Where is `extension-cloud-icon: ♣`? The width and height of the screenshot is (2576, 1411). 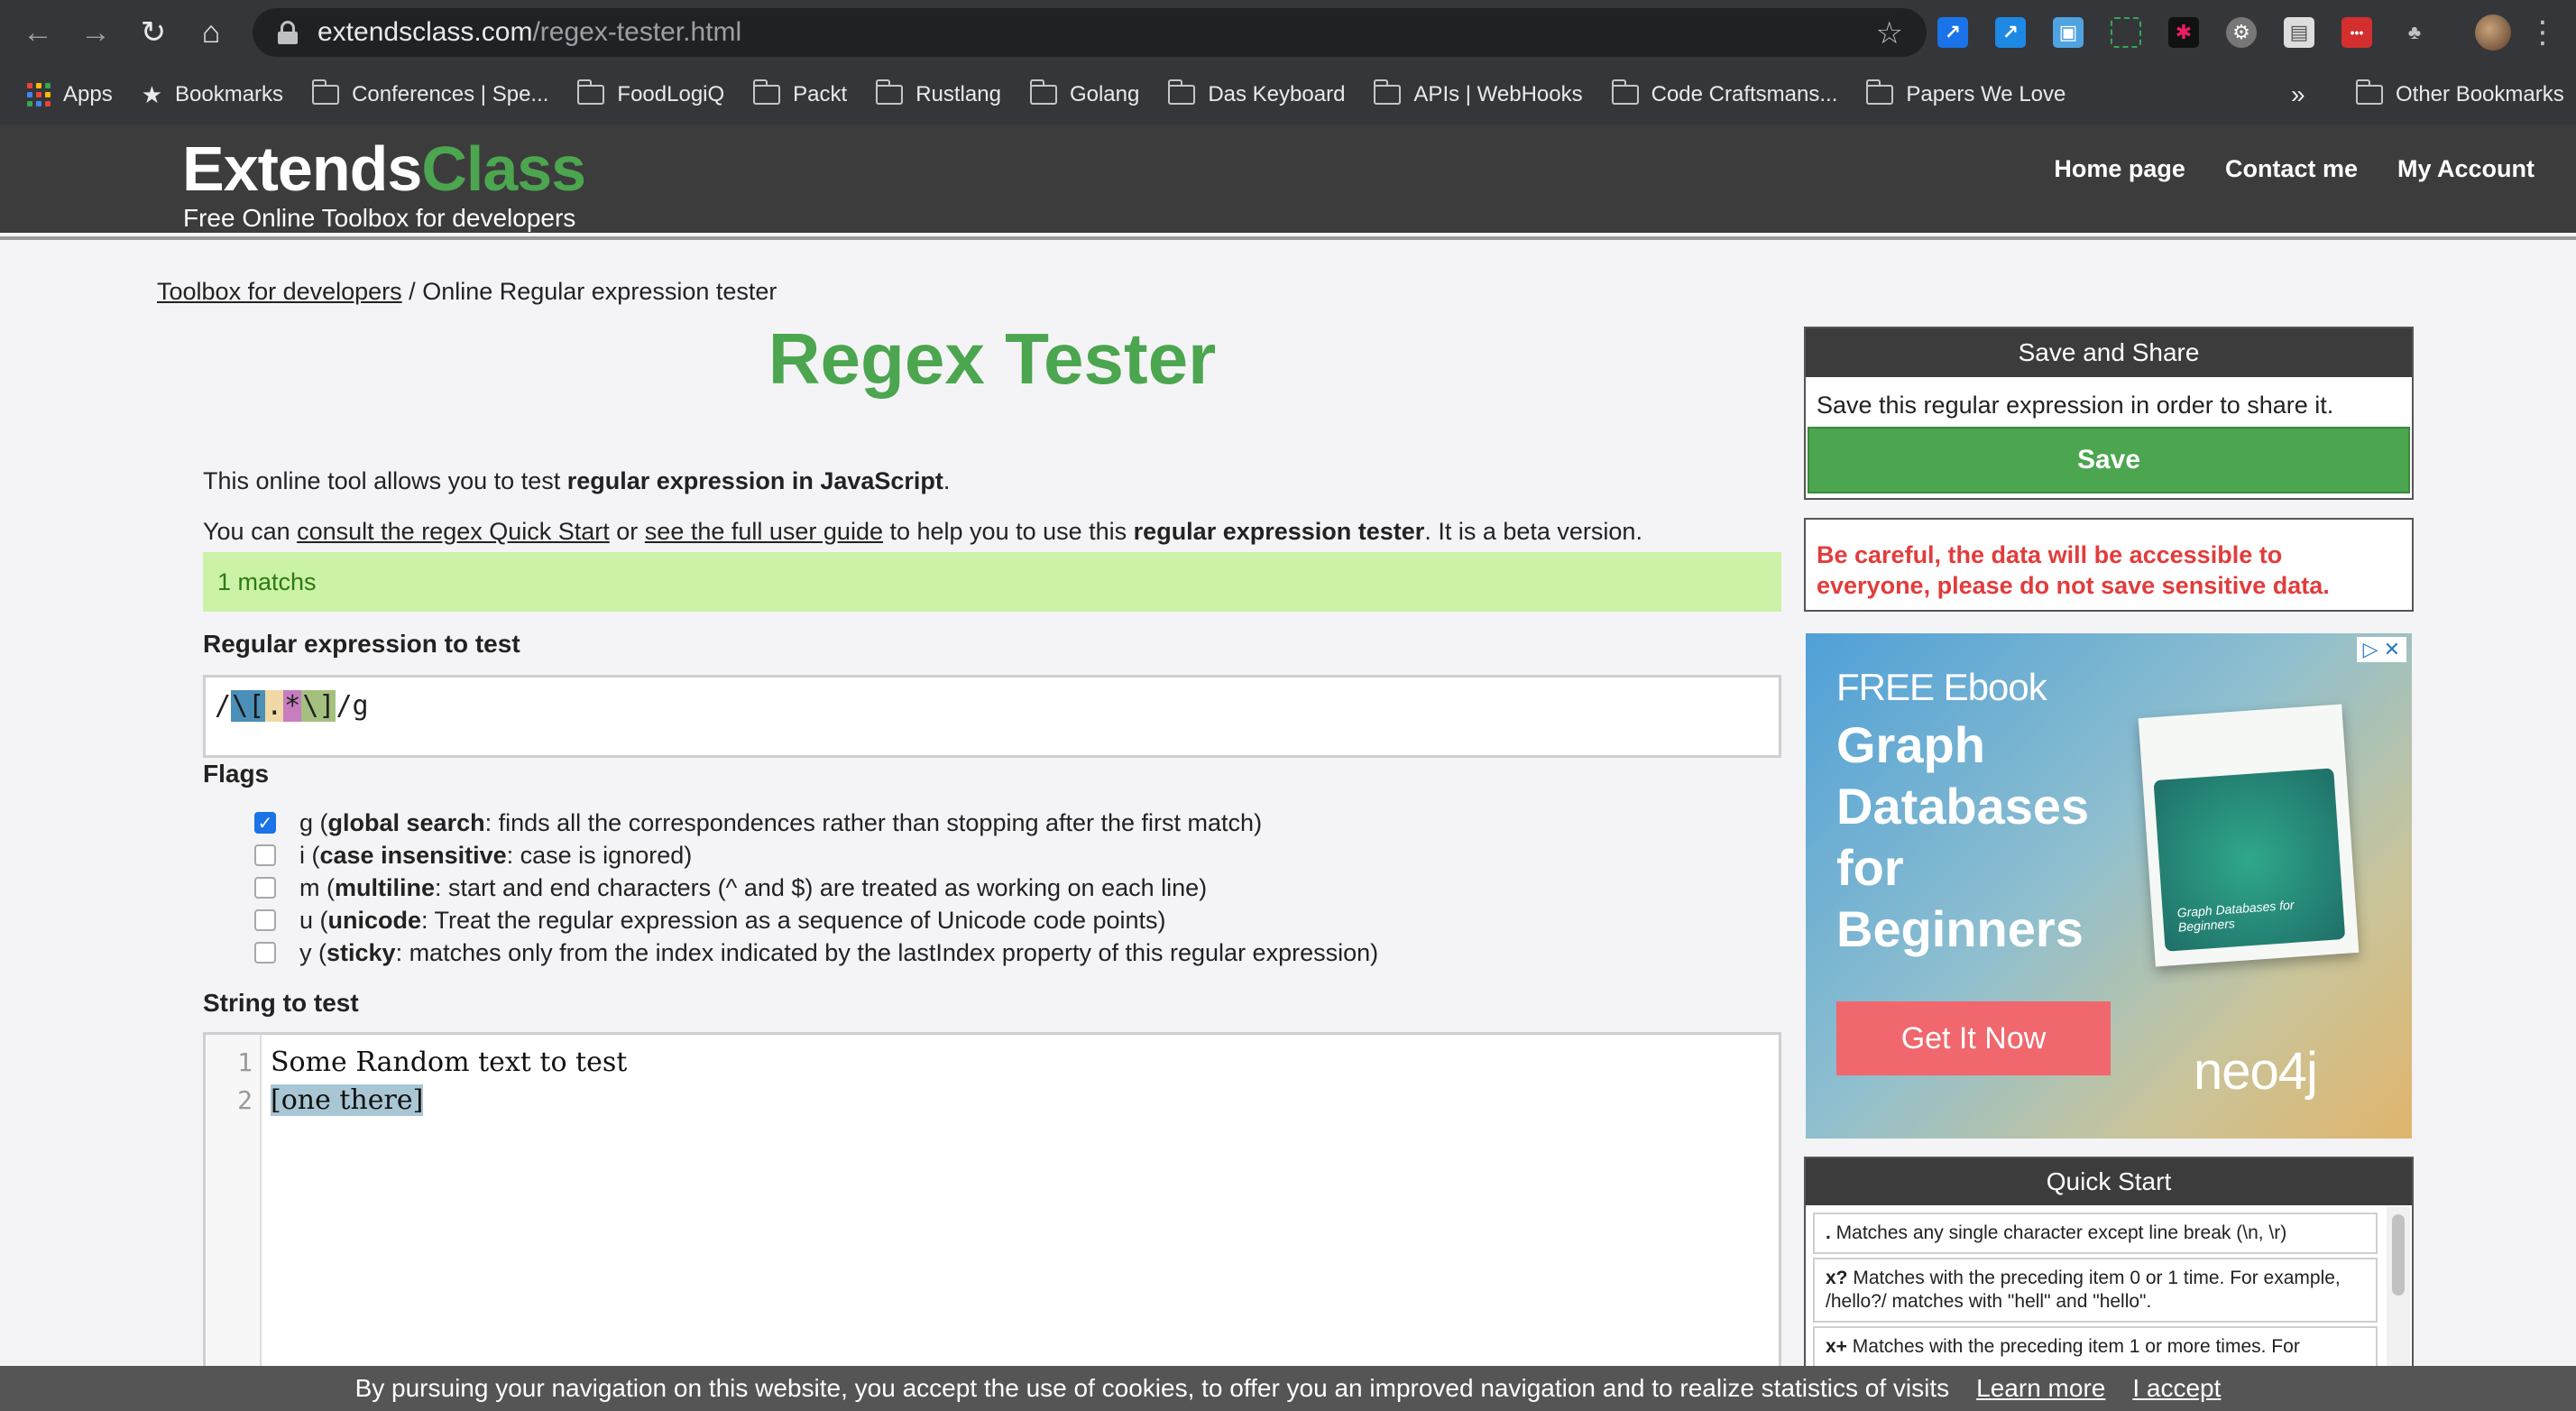 extension-cloud-icon: ♣ is located at coordinates (2414, 33).